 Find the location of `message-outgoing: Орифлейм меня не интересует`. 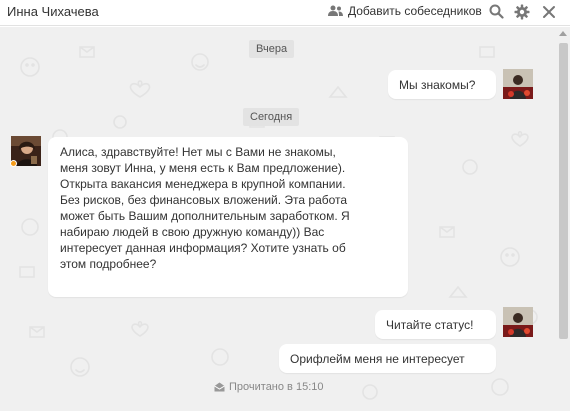

message-outgoing: Орифлейм меня не интересует is located at coordinates (387, 358).